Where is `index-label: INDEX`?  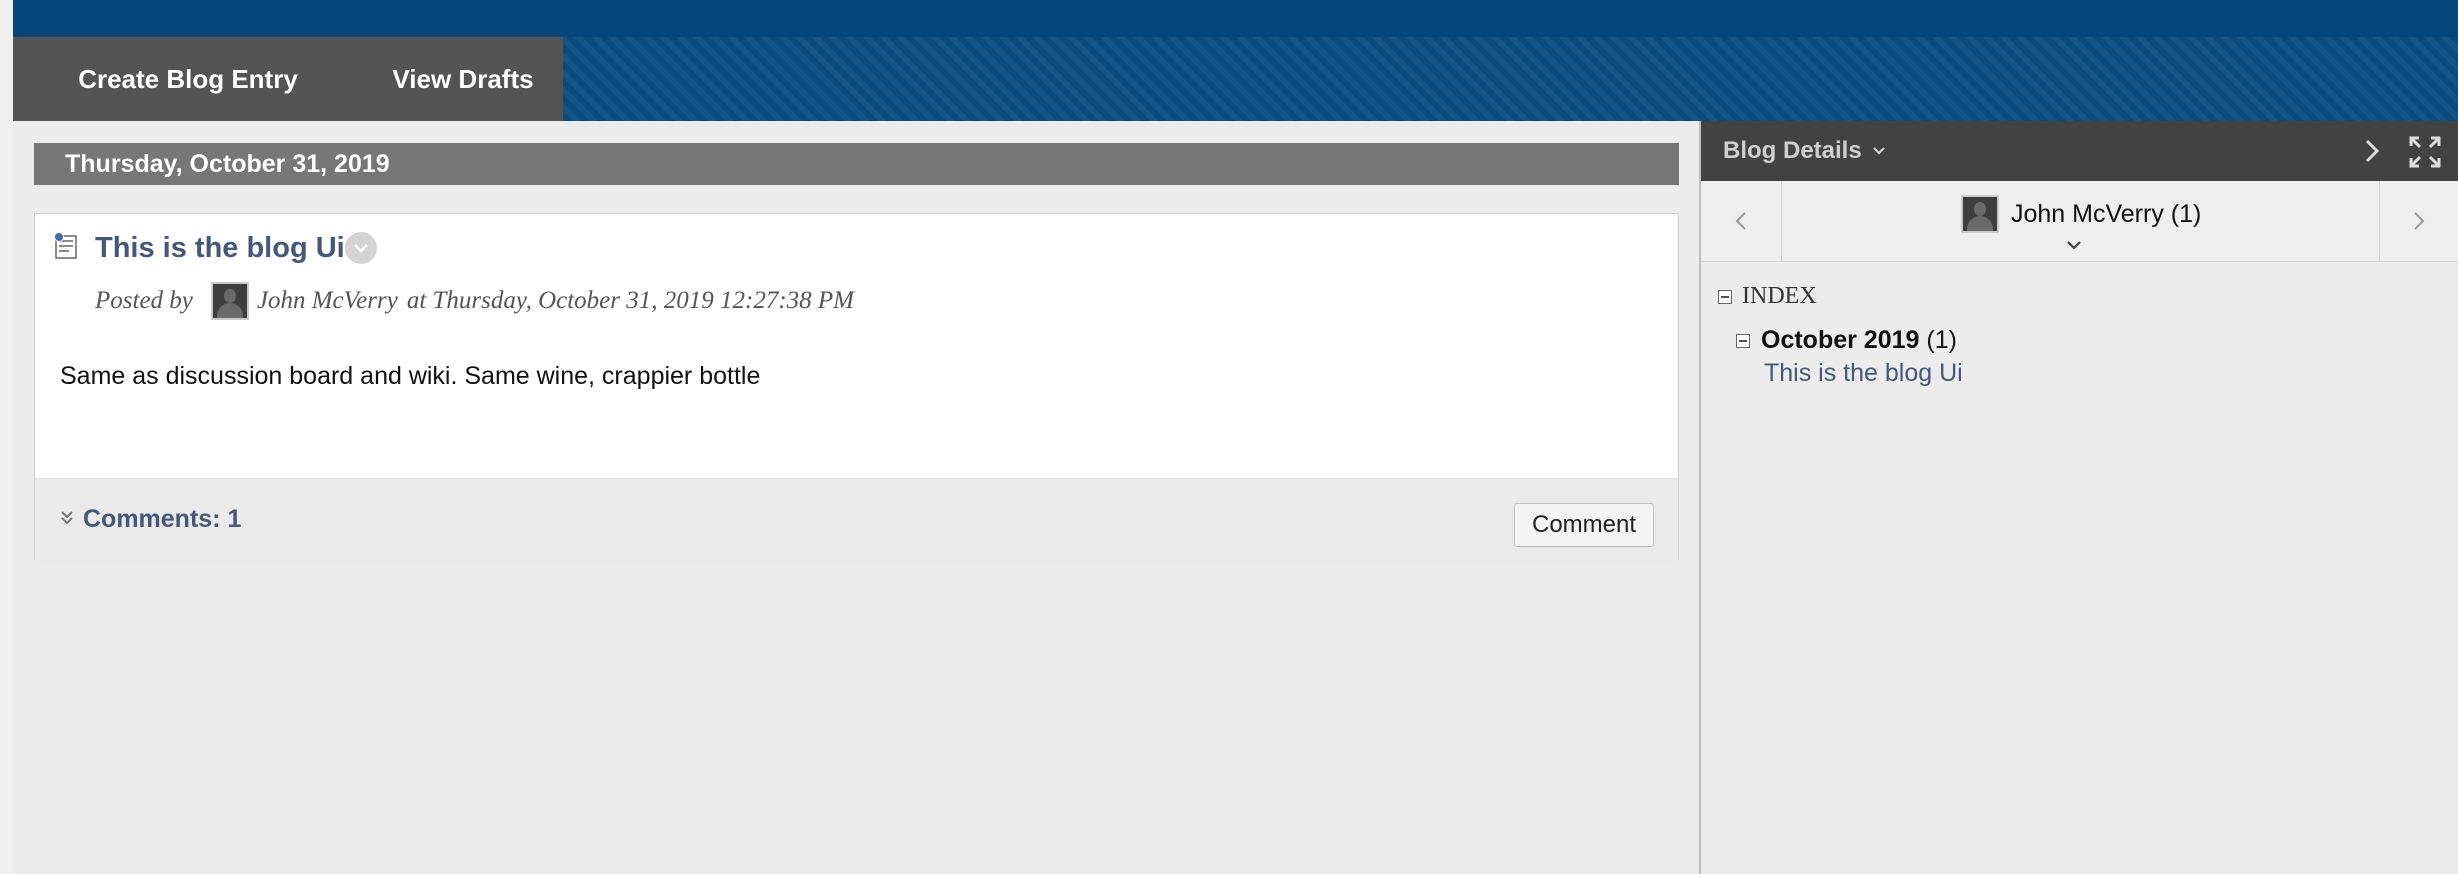 index-label: INDEX is located at coordinates (1779, 296).